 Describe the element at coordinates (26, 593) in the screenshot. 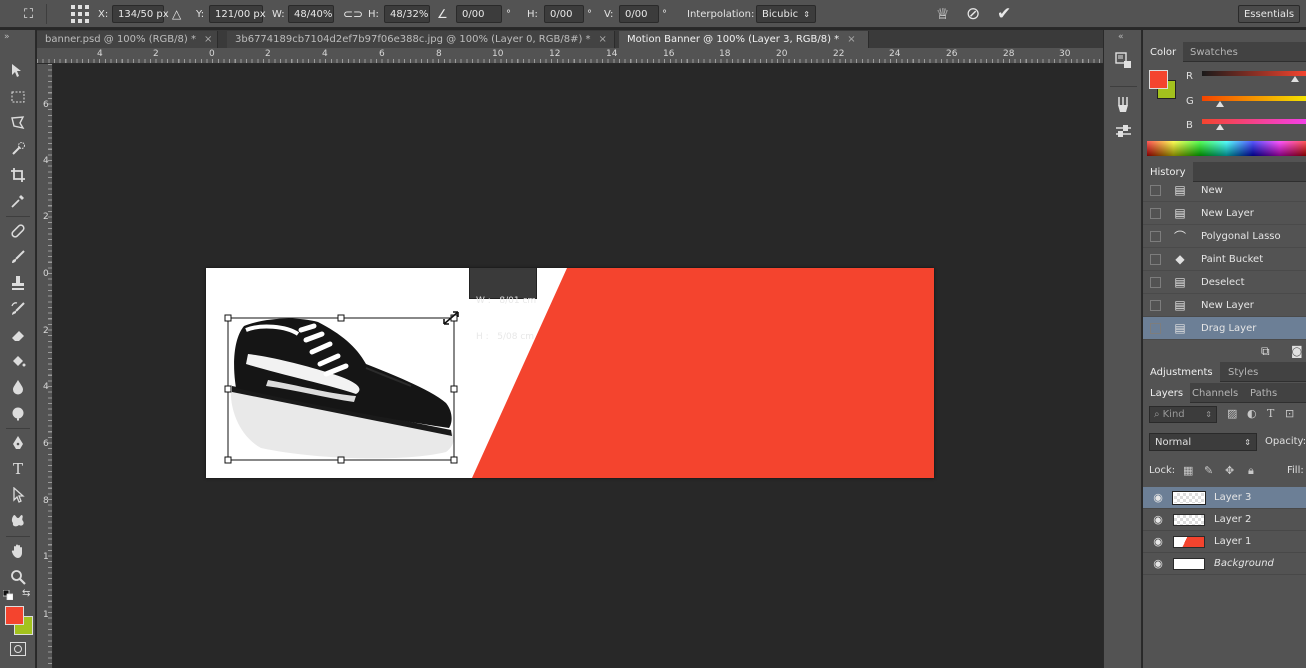

I see `swap-colors-icon: ⇆` at that location.